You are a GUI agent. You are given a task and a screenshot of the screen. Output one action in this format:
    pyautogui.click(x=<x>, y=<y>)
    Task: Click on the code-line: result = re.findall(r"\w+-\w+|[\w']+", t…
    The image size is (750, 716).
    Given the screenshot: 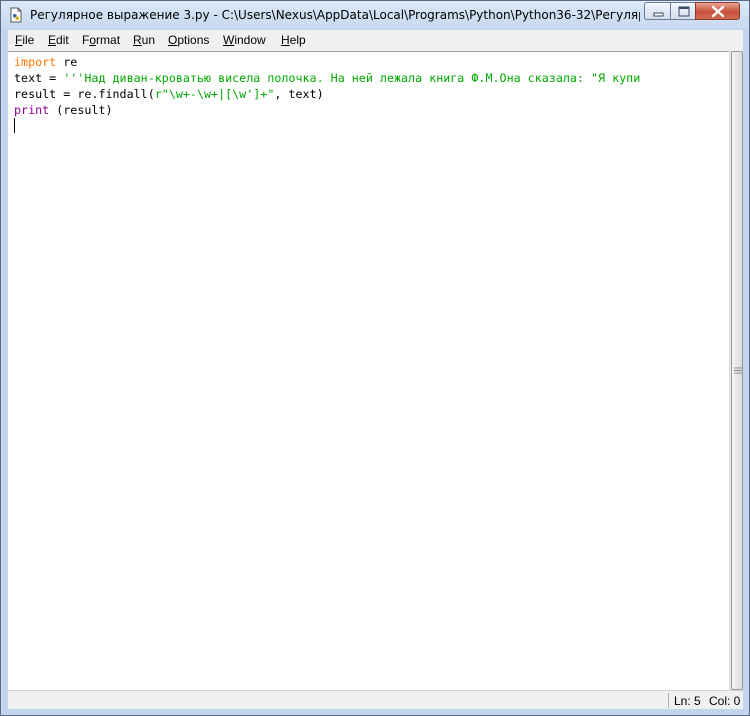 What is the action you would take?
    pyautogui.click(x=371, y=94)
    